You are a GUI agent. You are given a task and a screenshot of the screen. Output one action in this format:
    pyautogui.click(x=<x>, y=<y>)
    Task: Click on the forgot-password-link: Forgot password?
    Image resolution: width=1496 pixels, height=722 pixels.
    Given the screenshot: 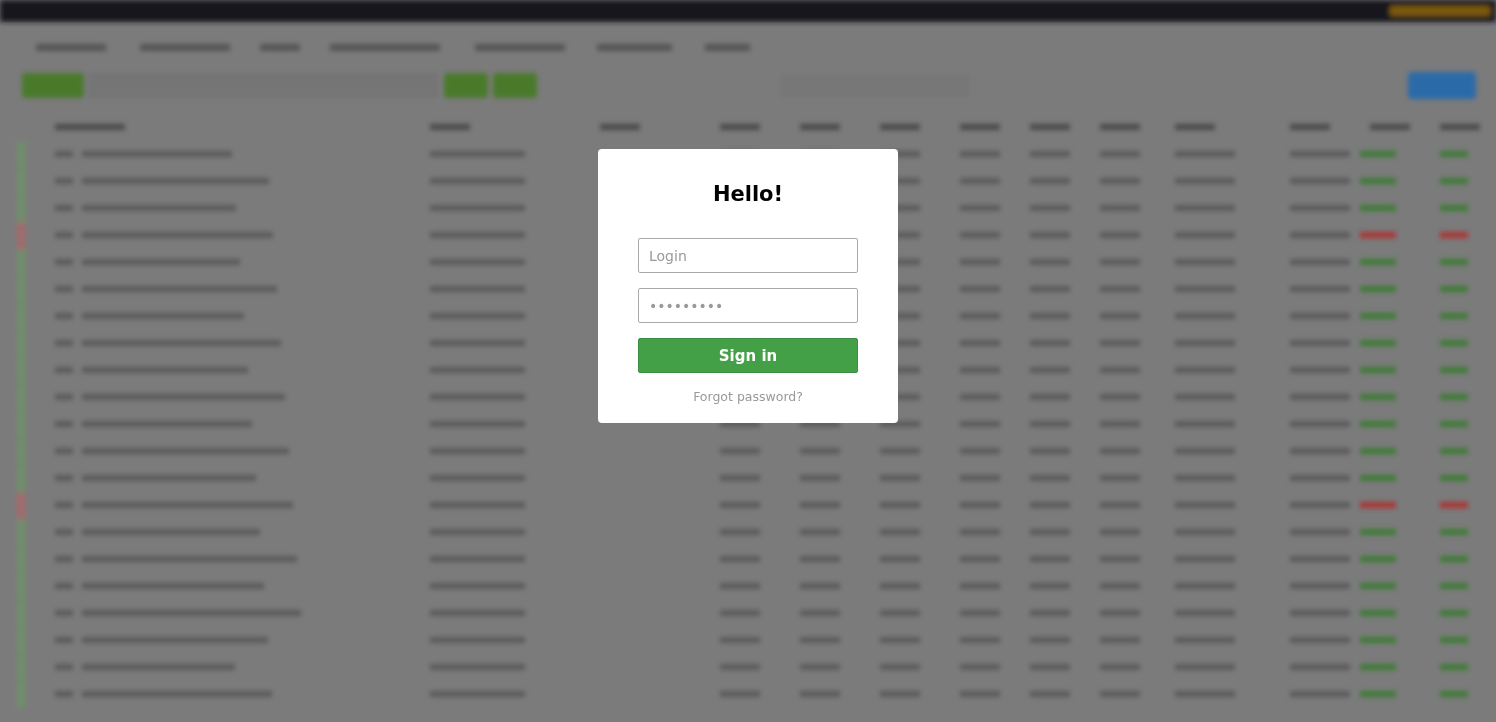 What is the action you would take?
    pyautogui.click(x=748, y=396)
    